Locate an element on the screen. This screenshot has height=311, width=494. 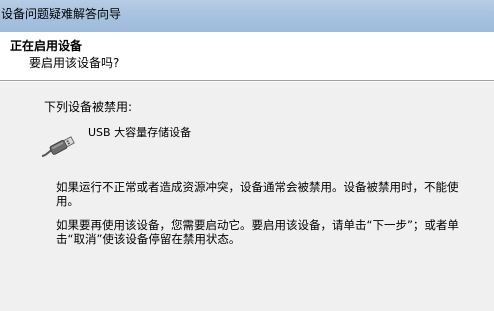
usb-plug-icon is located at coordinates (58, 145).